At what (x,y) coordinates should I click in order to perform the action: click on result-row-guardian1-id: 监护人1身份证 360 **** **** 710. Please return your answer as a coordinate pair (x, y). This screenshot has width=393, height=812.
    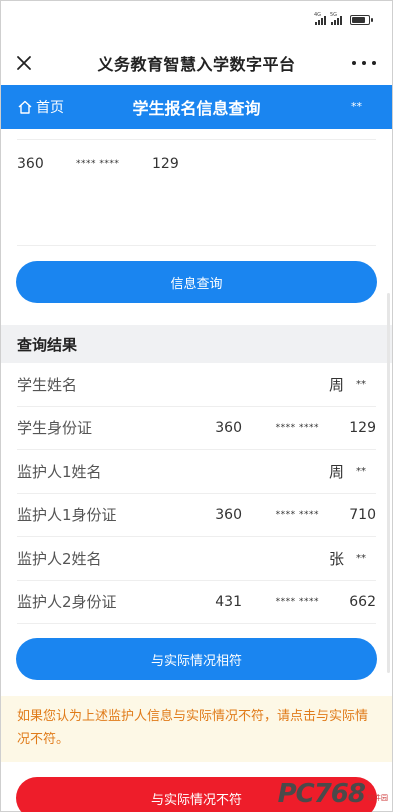
    Looking at the image, I should click on (196, 515).